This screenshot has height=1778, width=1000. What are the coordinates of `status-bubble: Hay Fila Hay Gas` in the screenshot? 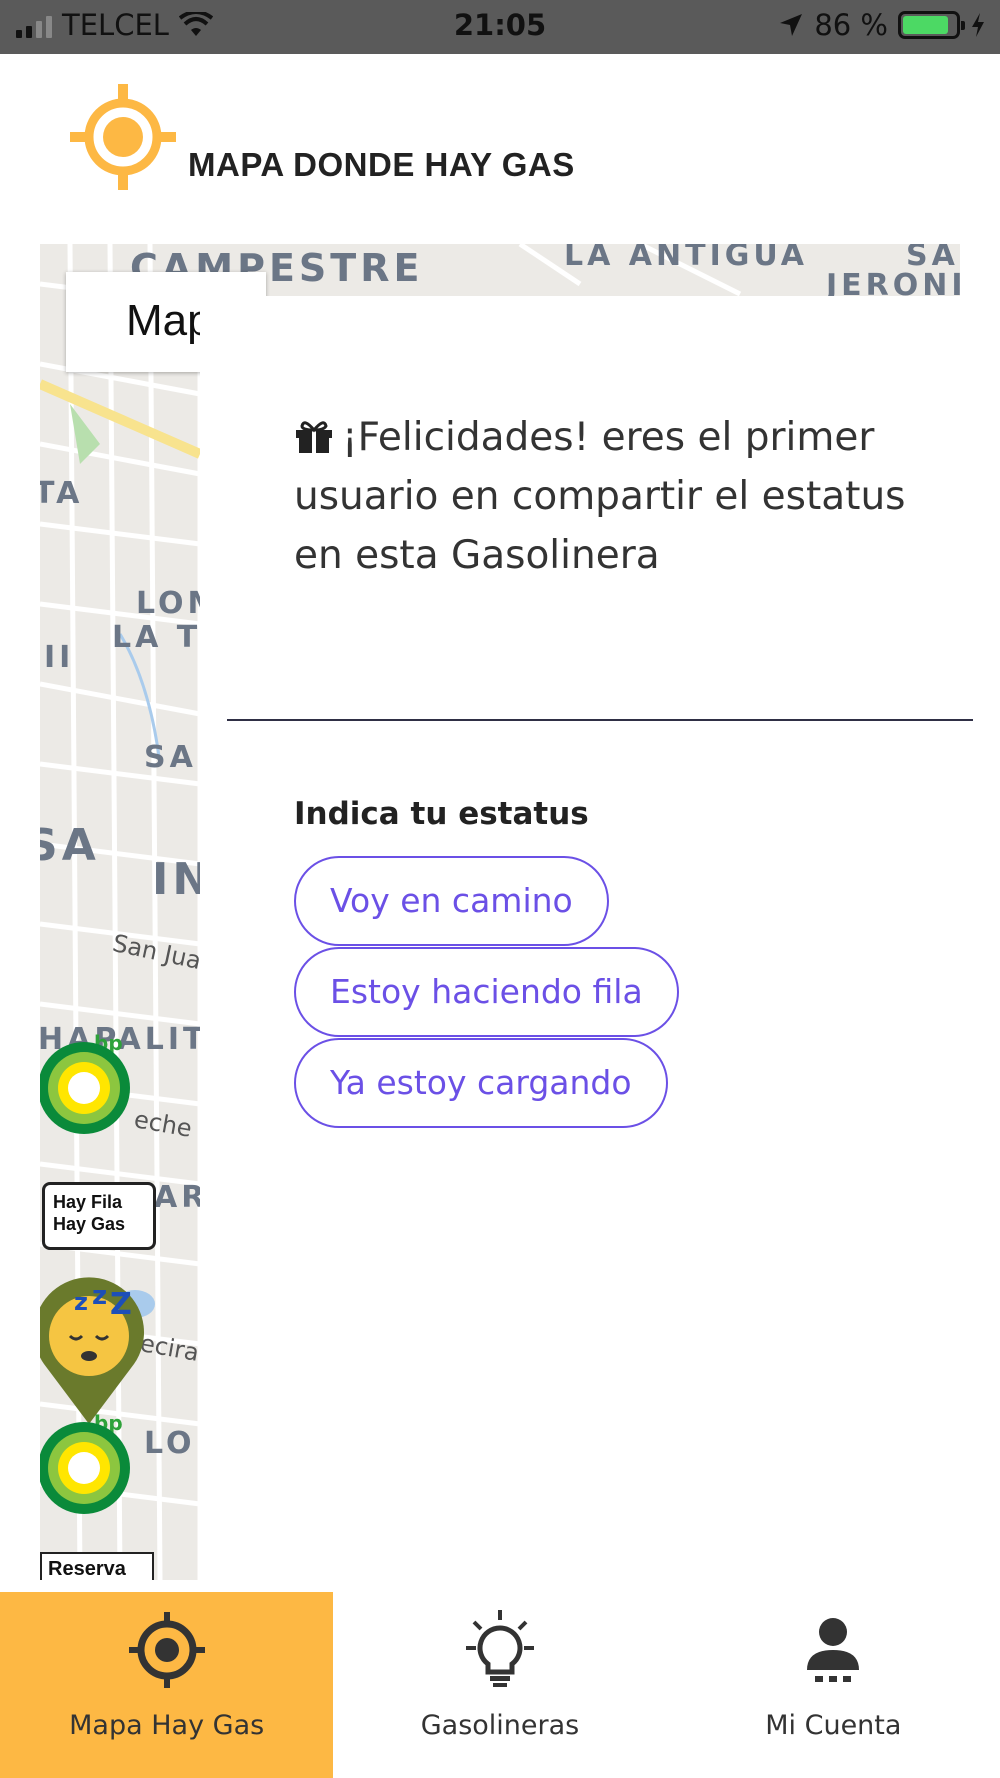 It's located at (99, 1216).